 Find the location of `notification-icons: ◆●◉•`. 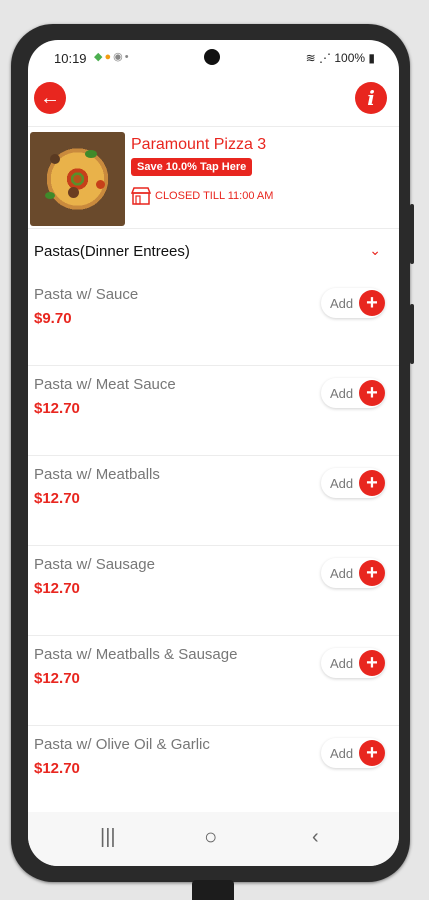

notification-icons: ◆●◉• is located at coordinates (112, 57).